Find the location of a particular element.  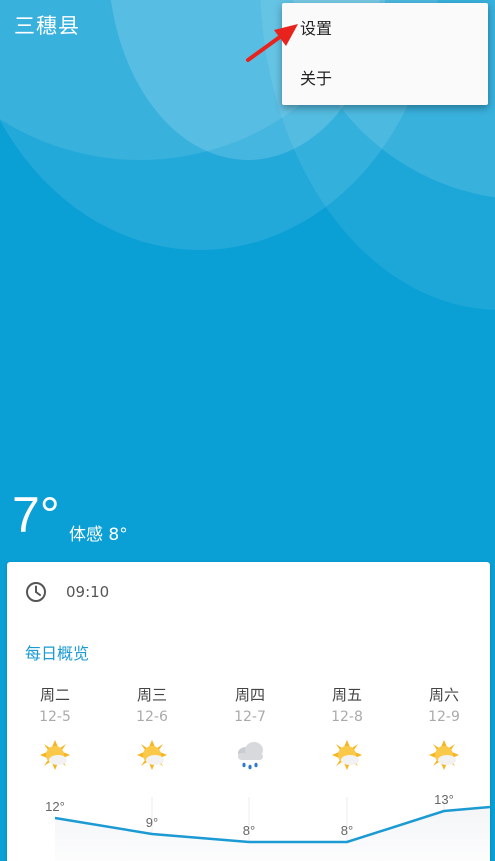

day-date: 12-6 is located at coordinates (152, 717).